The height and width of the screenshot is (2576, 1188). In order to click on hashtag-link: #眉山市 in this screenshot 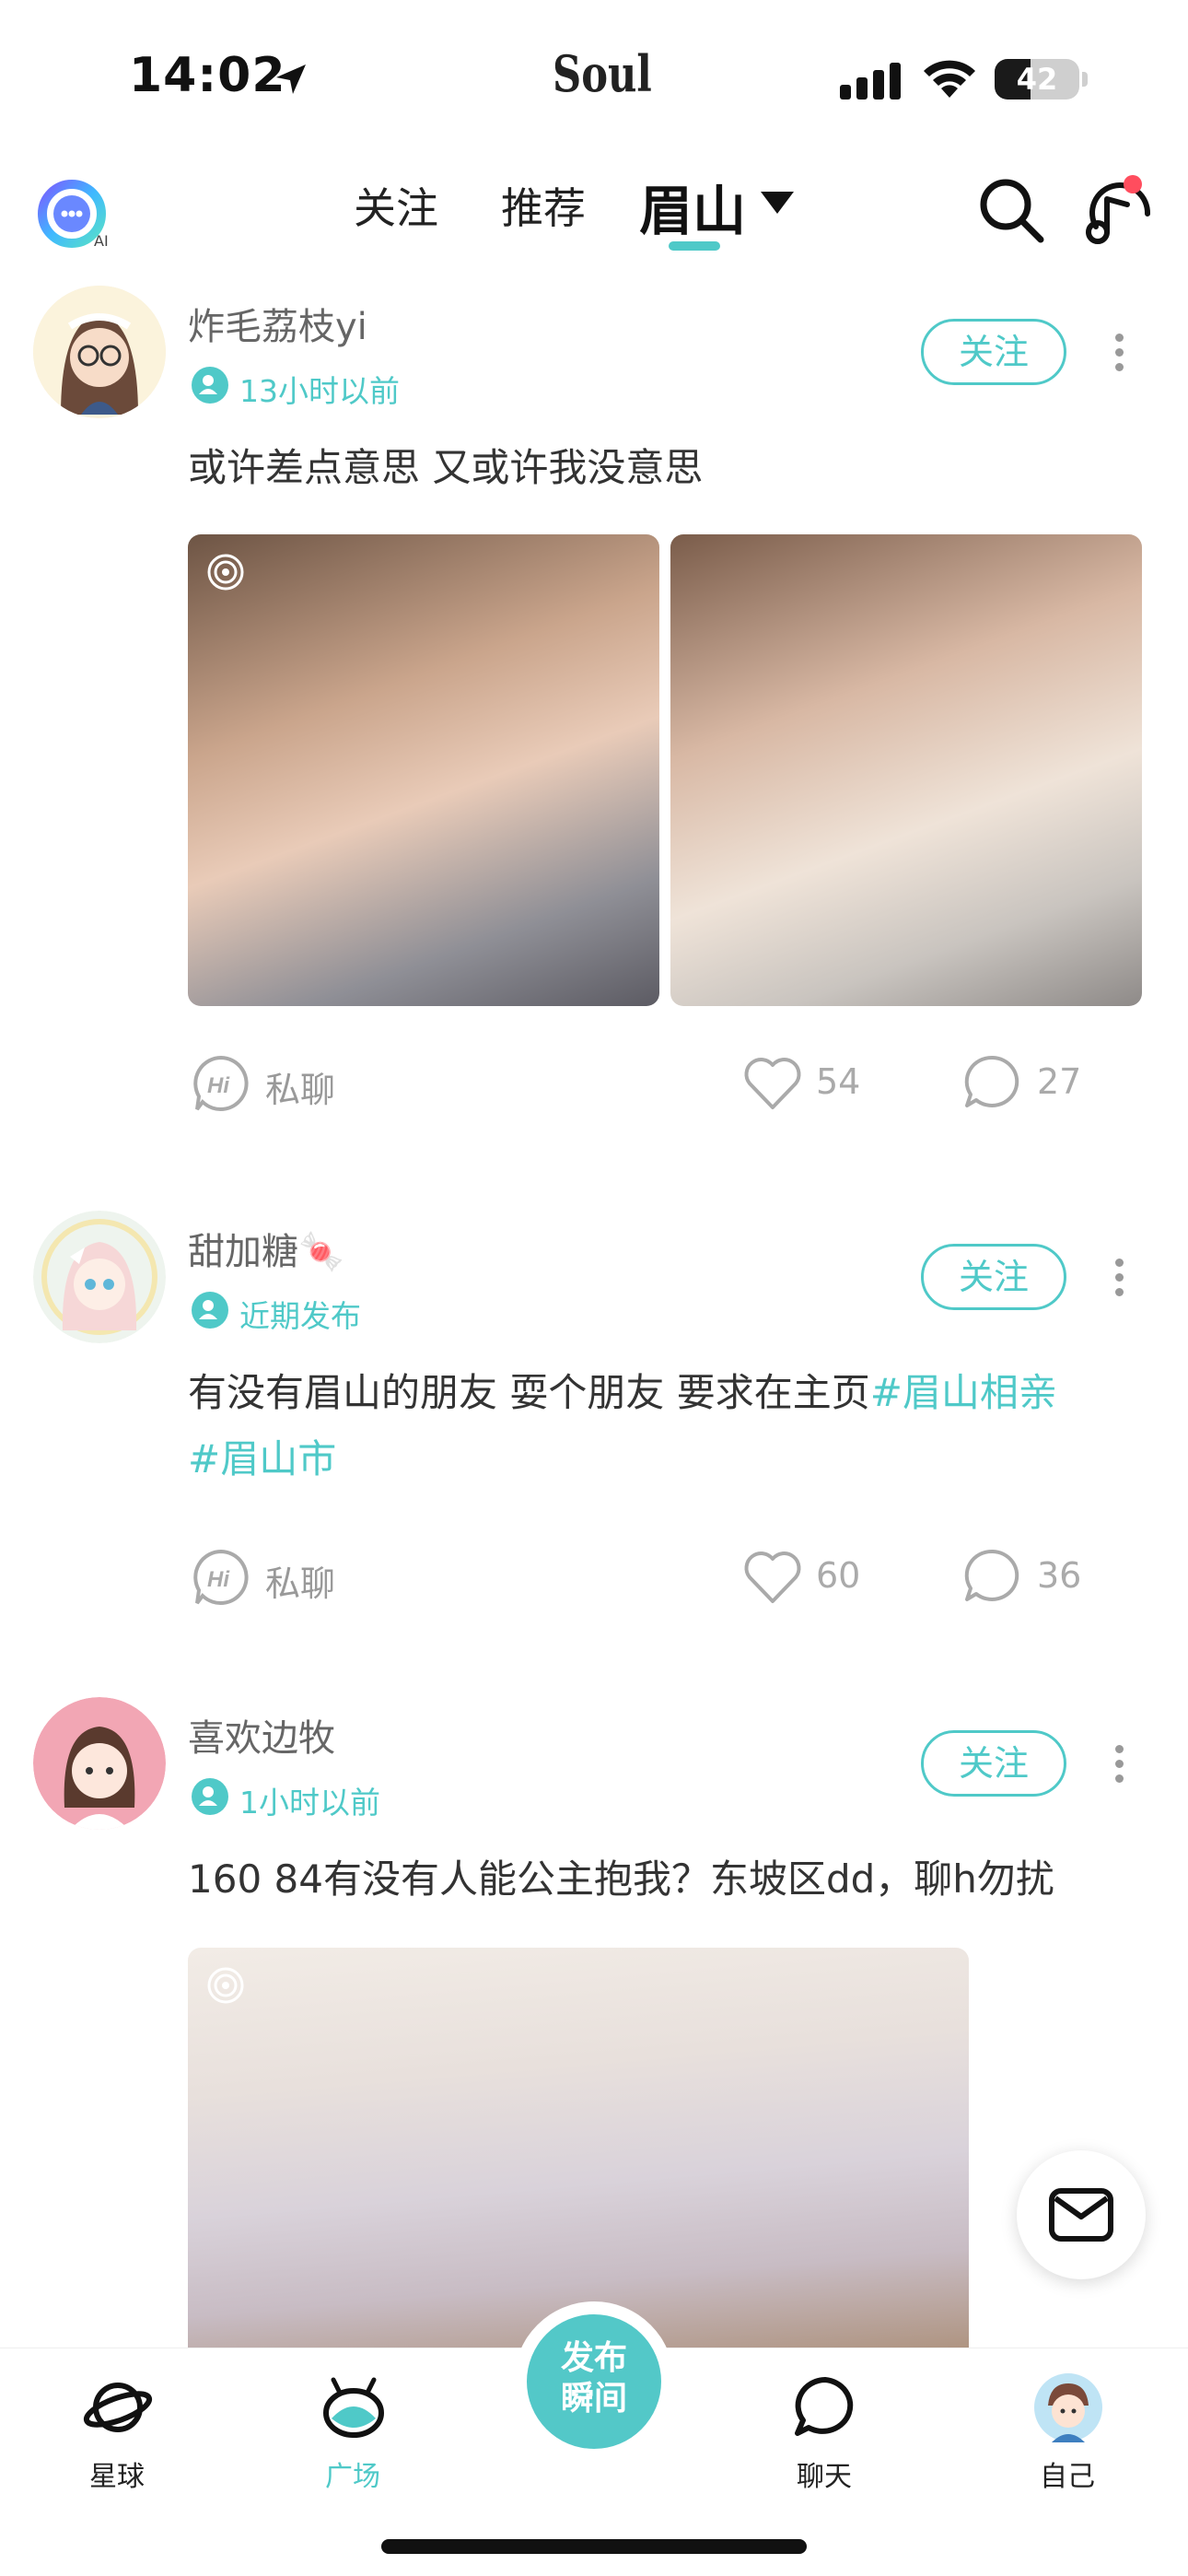, I will do `click(262, 1458)`.